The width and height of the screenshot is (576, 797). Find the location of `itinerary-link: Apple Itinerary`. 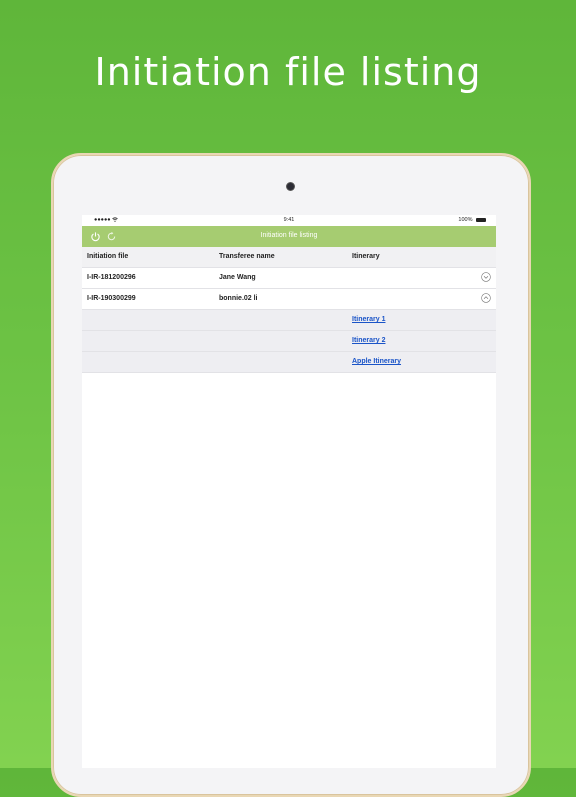

itinerary-link: Apple Itinerary is located at coordinates (376, 361).